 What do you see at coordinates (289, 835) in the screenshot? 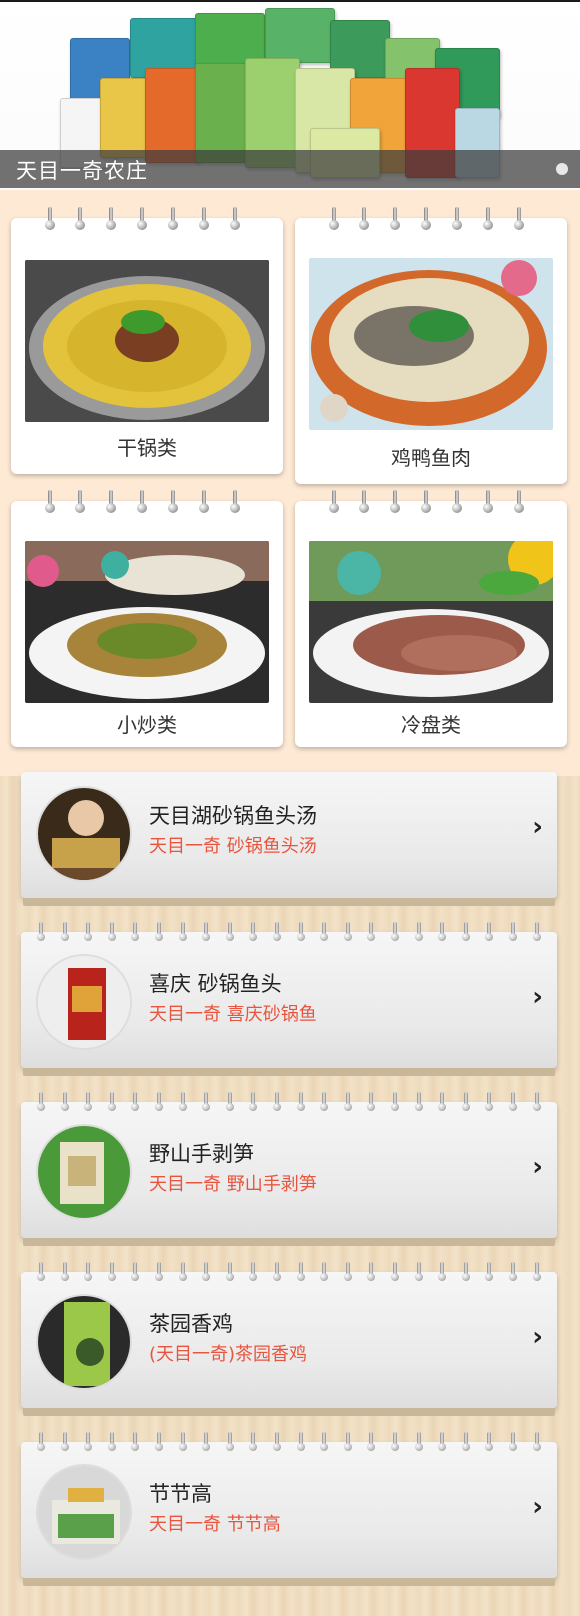
I see `list-item: 天目湖砂锅鱼头汤 天目一奇 砂锅鱼头汤 ›` at bounding box center [289, 835].